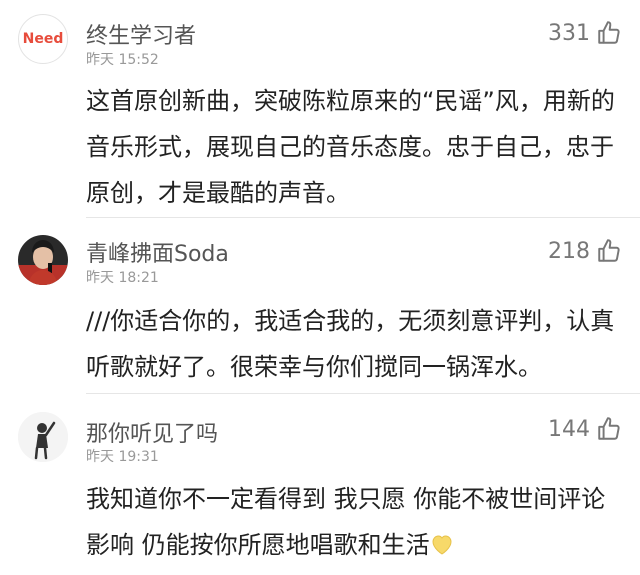  What do you see at coordinates (350, 147) in the screenshot?
I see `comment-line: 音乐形式，展现自己的音乐态度。忠于自己，忠于` at bounding box center [350, 147].